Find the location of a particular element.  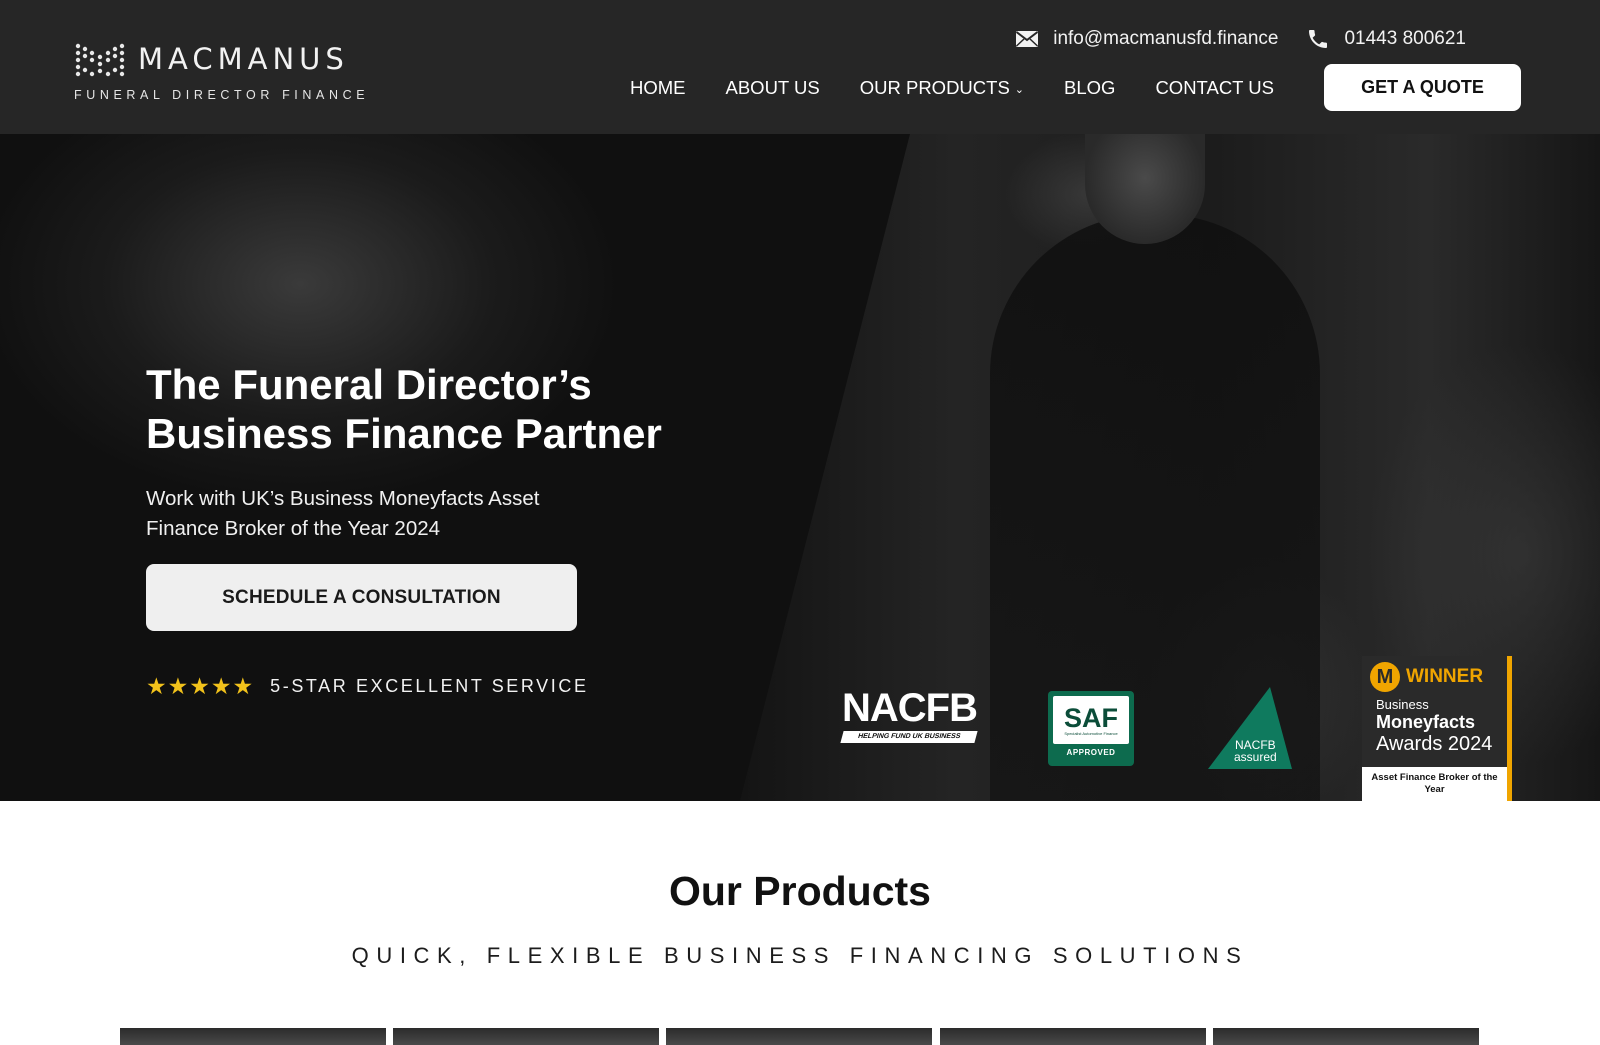

saf-badge-status: APPROVED is located at coordinates (1091, 752).